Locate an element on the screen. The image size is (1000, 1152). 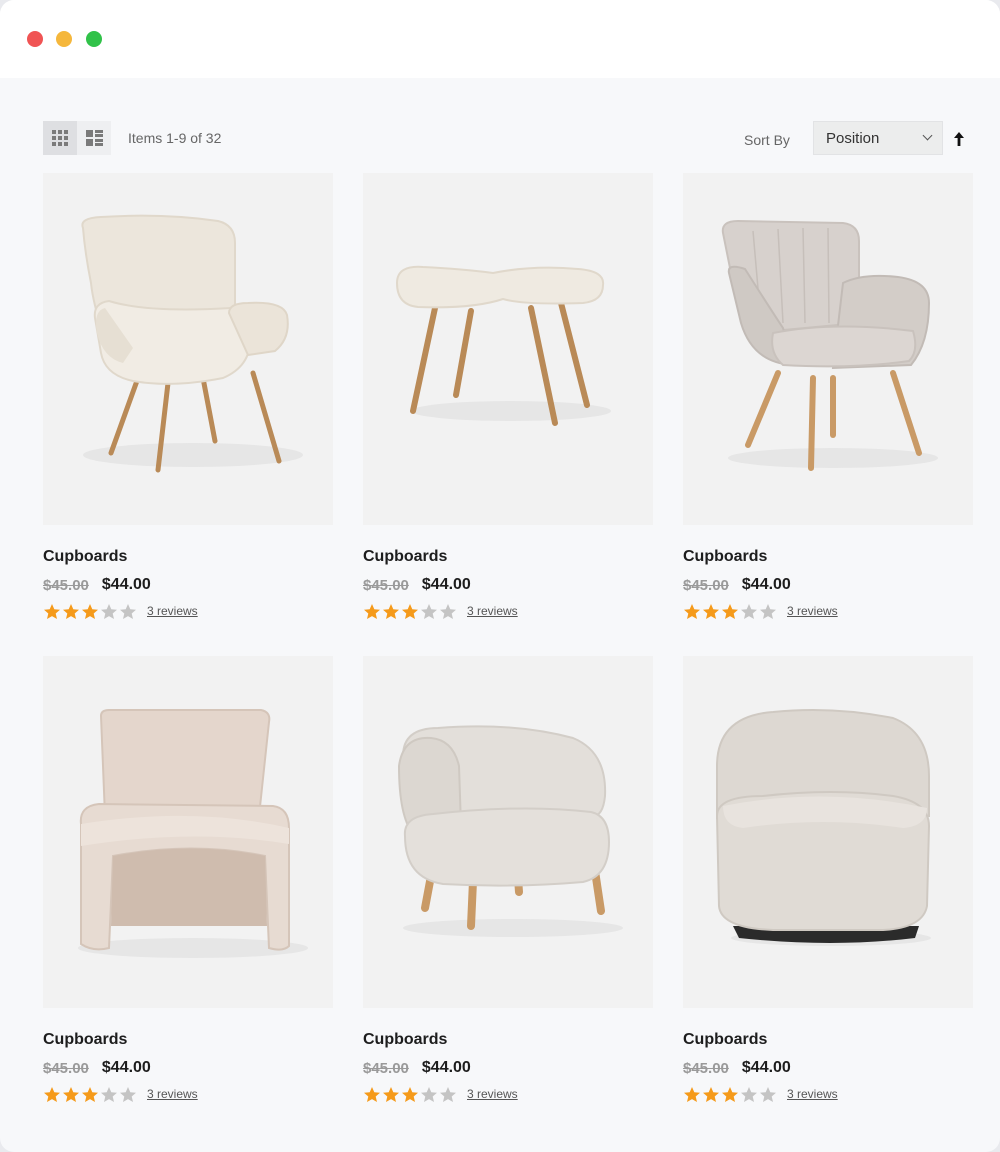
wingback-chair-image is located at coordinates (192, 343).